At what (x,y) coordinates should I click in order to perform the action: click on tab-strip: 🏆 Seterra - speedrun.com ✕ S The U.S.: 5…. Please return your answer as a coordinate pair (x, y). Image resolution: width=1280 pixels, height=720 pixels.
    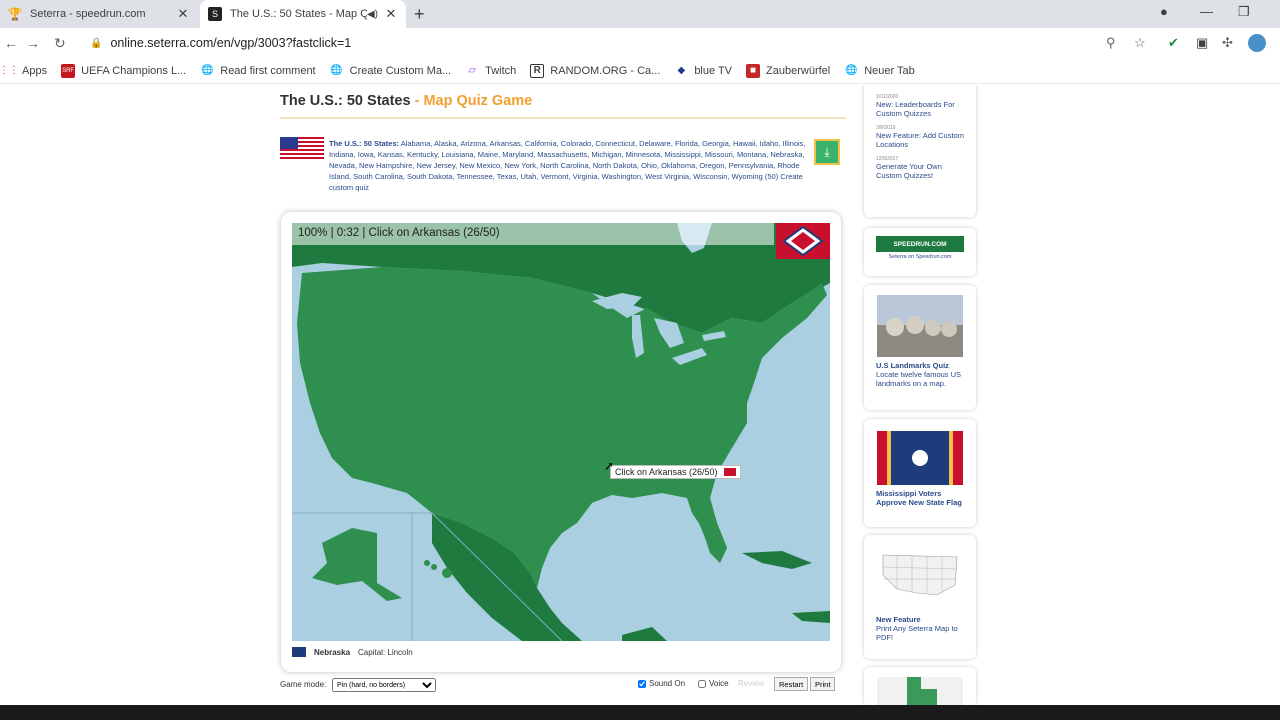
    Looking at the image, I should click on (640, 14).